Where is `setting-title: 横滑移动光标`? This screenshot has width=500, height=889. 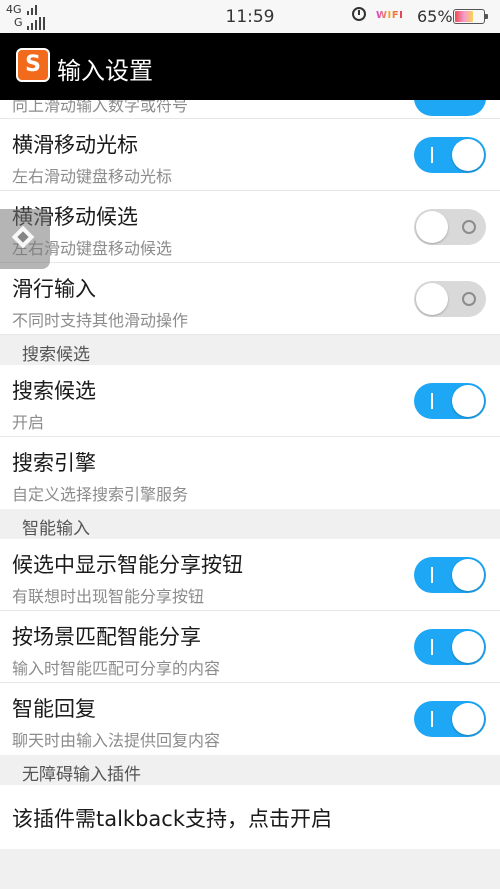 setting-title: 横滑移动光标 is located at coordinates (75, 145).